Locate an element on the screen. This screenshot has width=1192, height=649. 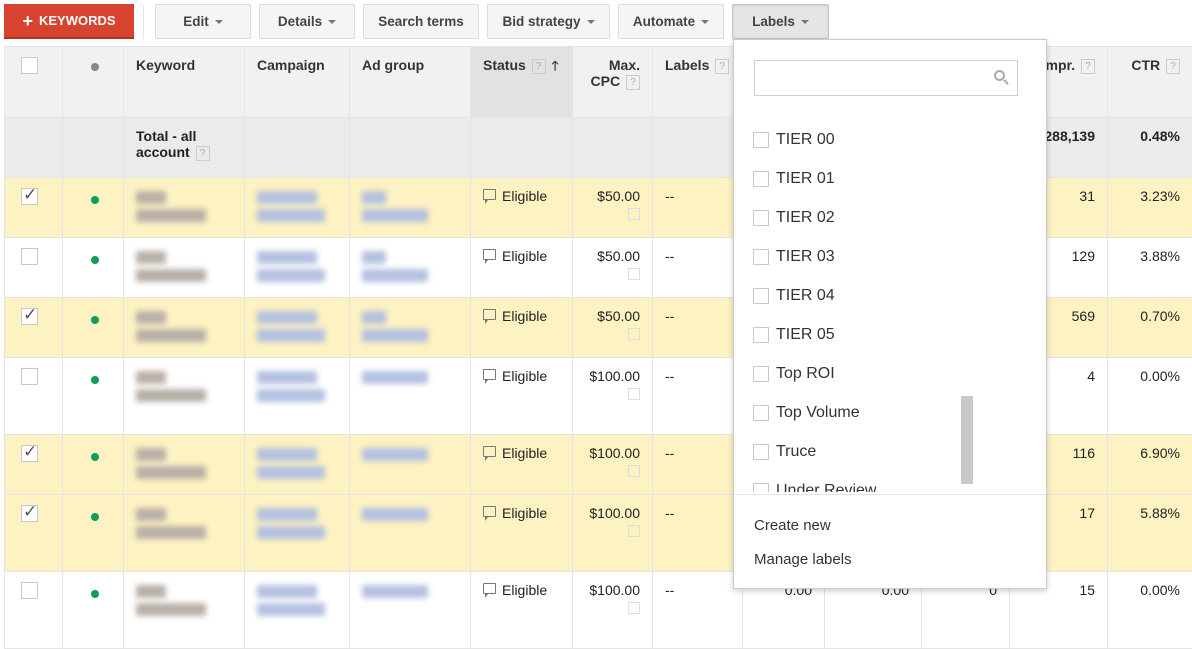
search-terms-button: Search terms is located at coordinates (421, 21).